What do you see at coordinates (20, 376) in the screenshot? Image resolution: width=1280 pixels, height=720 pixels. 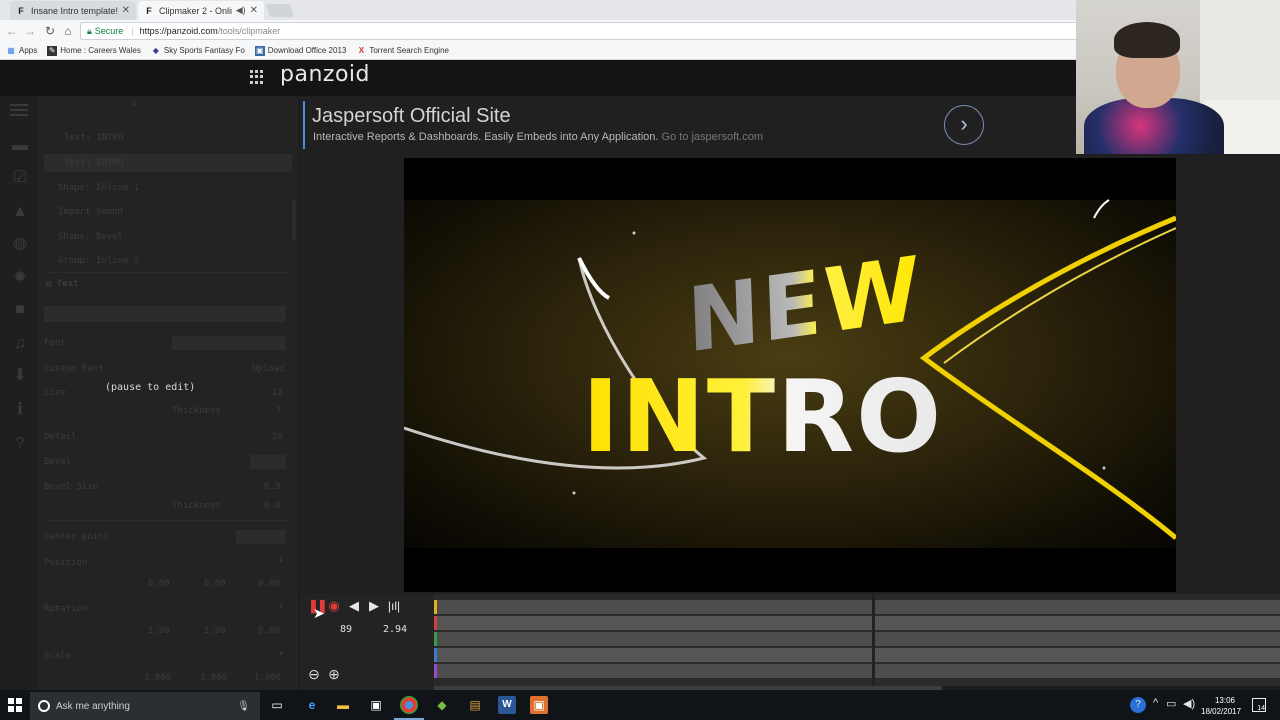 I see `download-icon: ⬇` at bounding box center [20, 376].